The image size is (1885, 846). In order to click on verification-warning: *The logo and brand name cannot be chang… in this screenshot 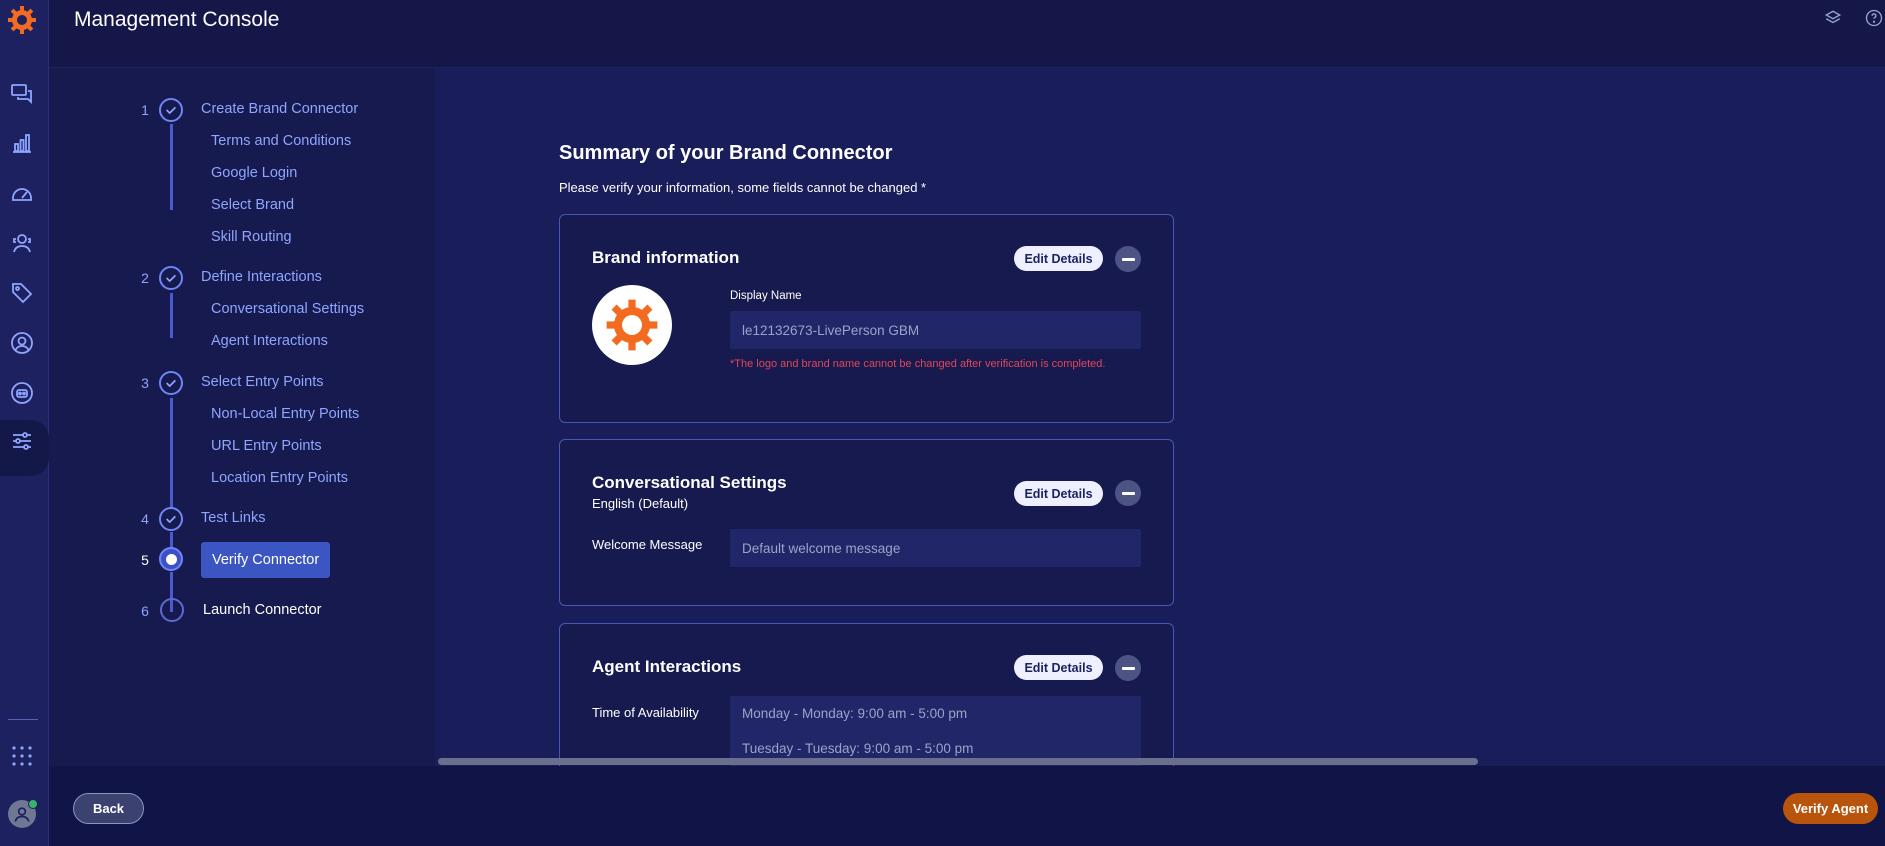, I will do `click(918, 364)`.